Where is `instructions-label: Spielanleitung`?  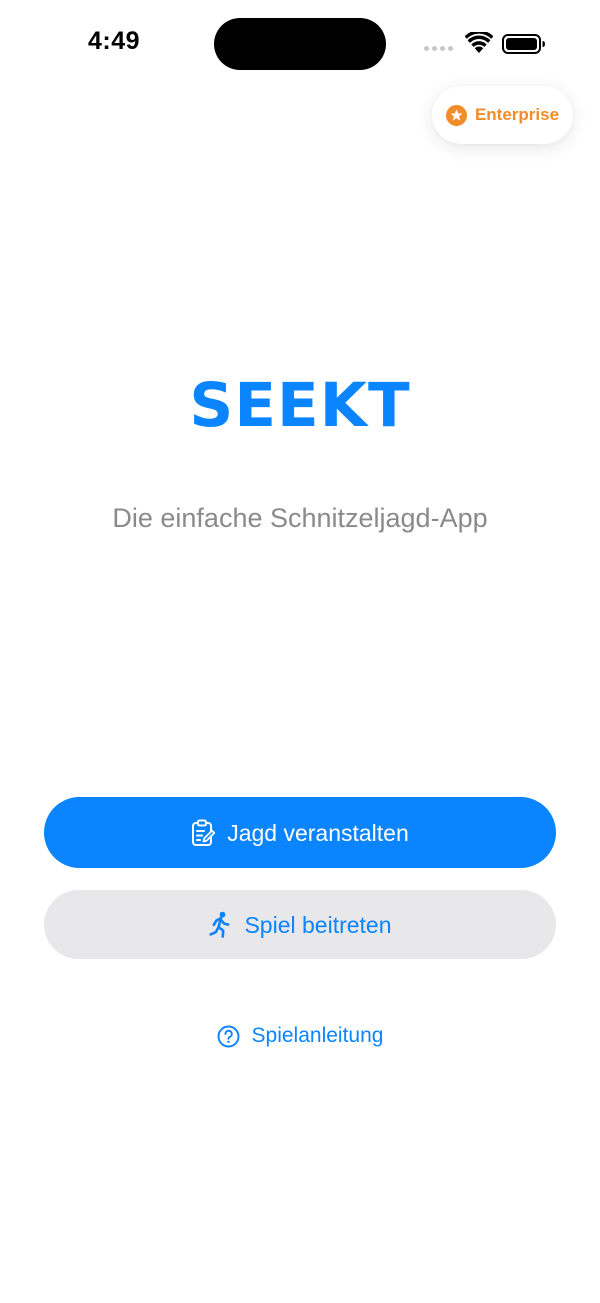
instructions-label: Spielanleitung is located at coordinates (317, 1035).